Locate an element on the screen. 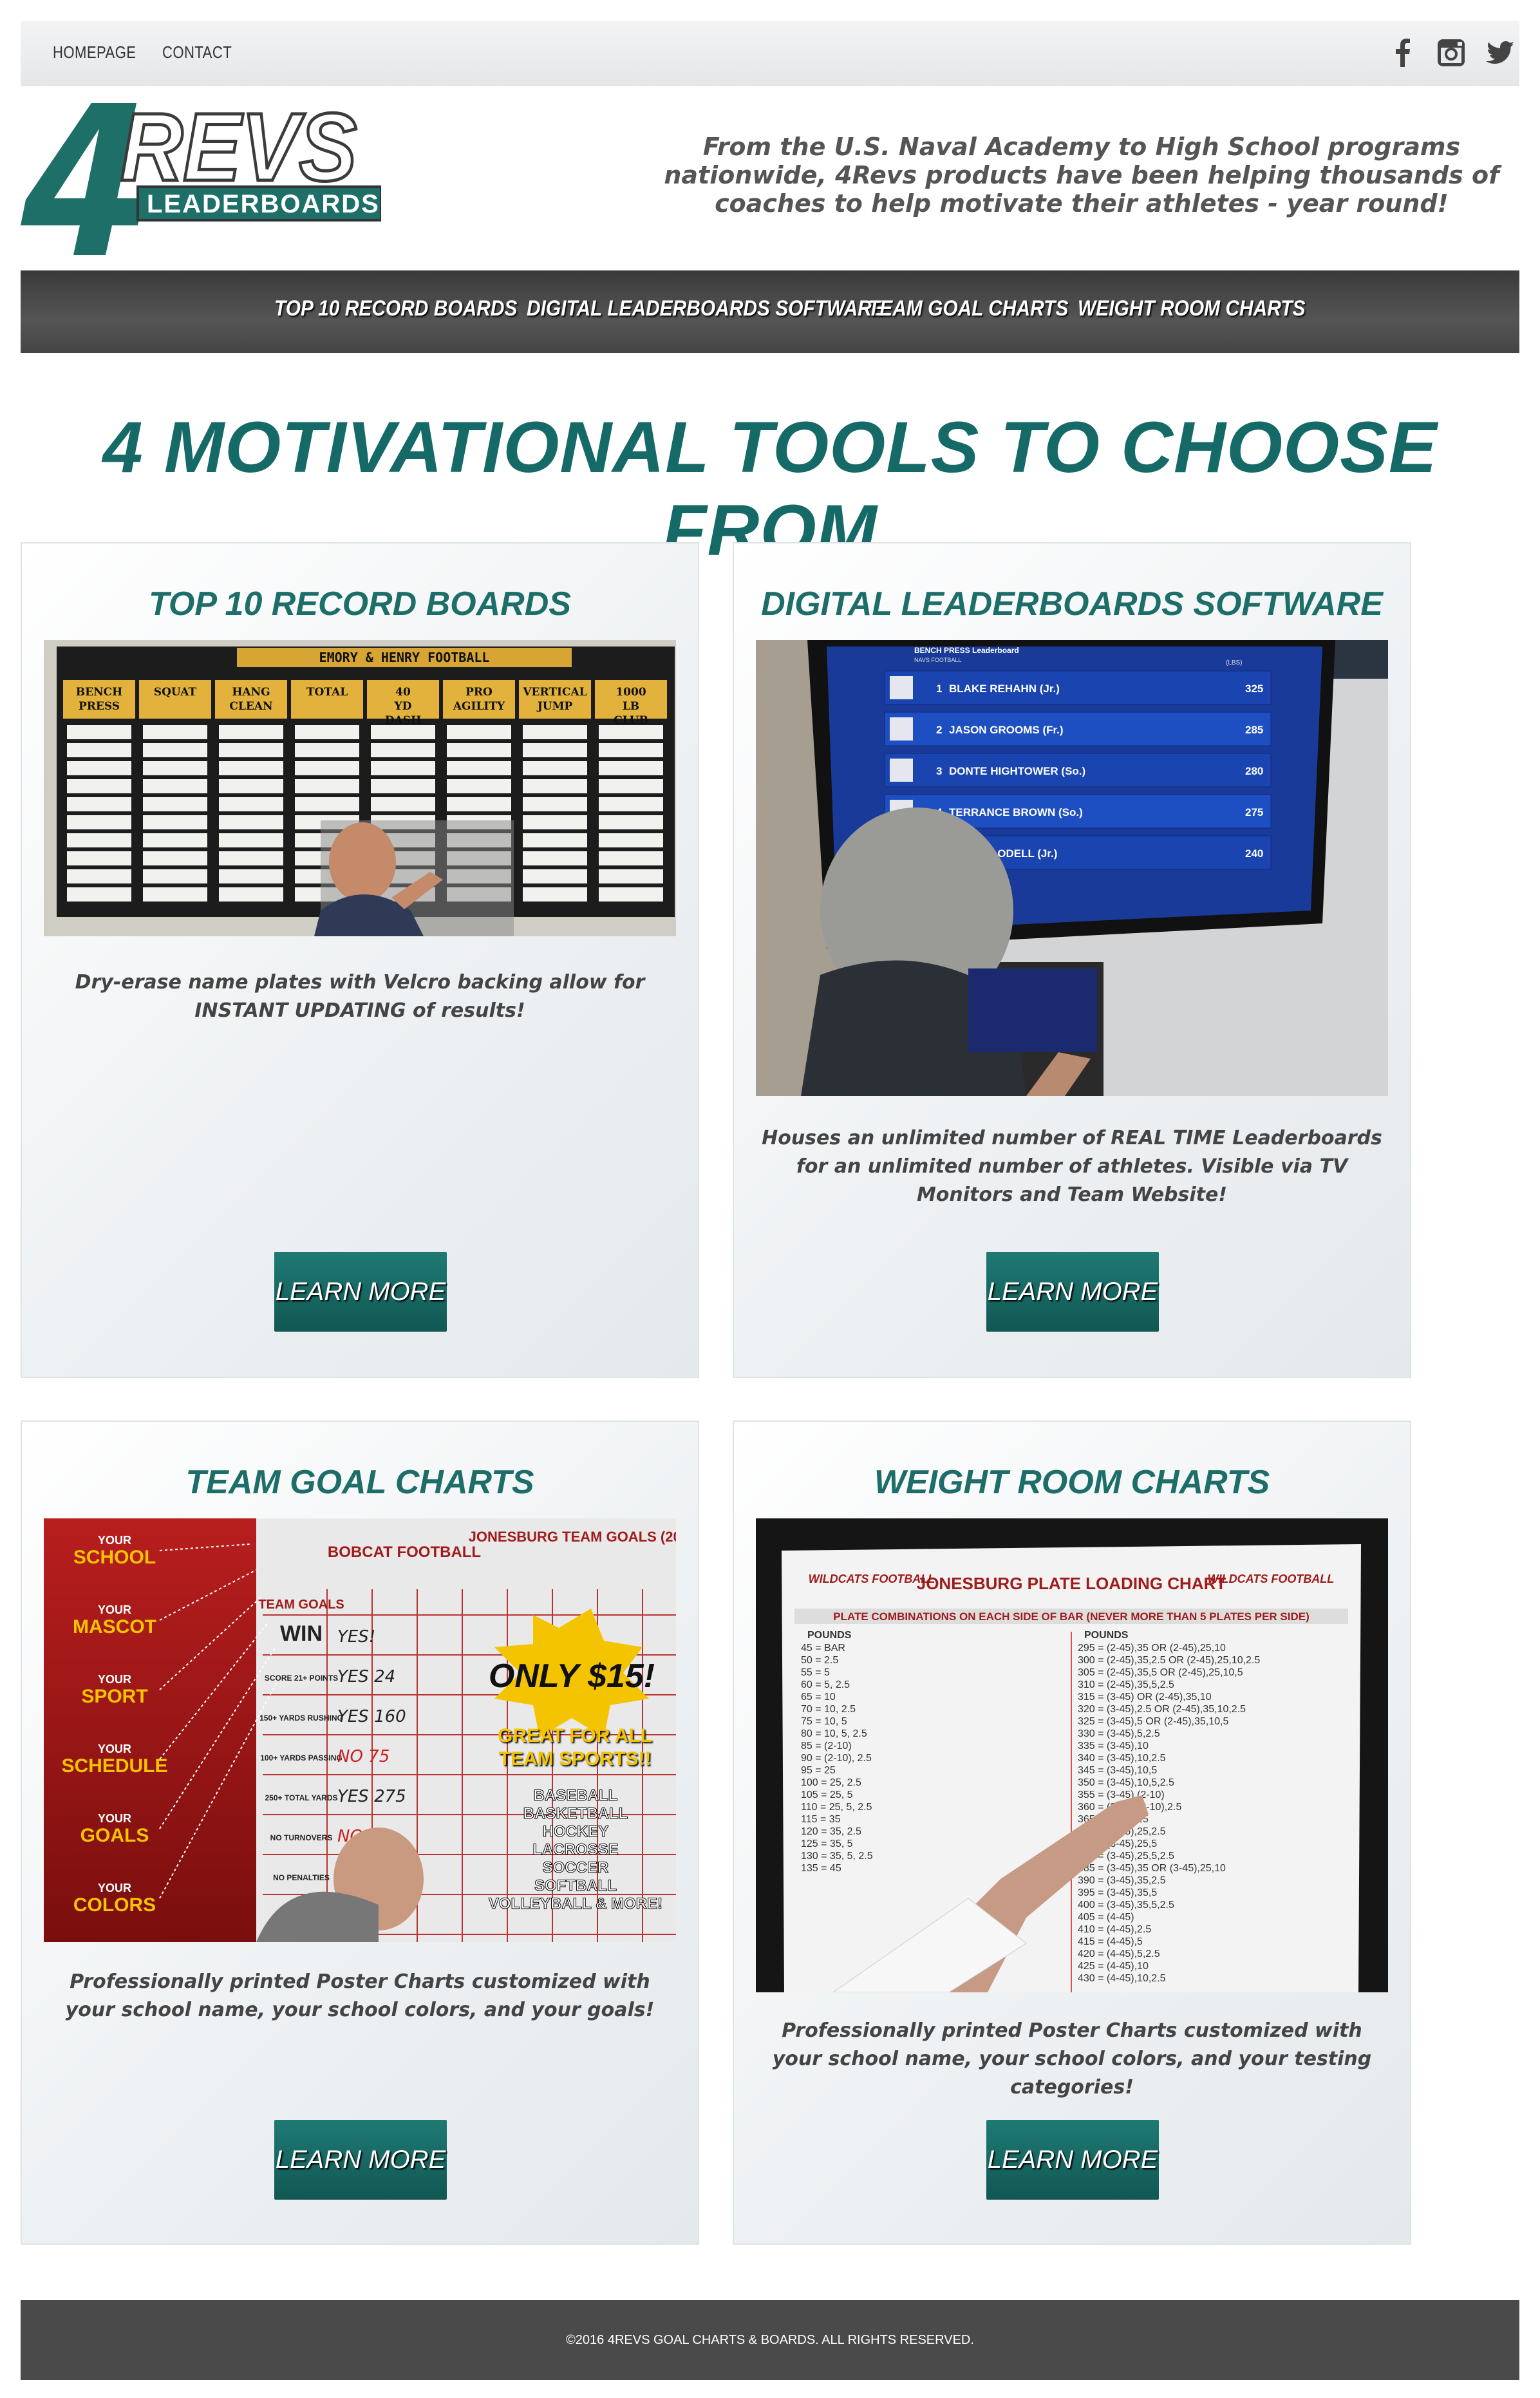 Image resolution: width=1540 pixels, height=2398 pixels. leaderboard-name: DONTE HIGHTOWER (So.) is located at coordinates (1017, 771).